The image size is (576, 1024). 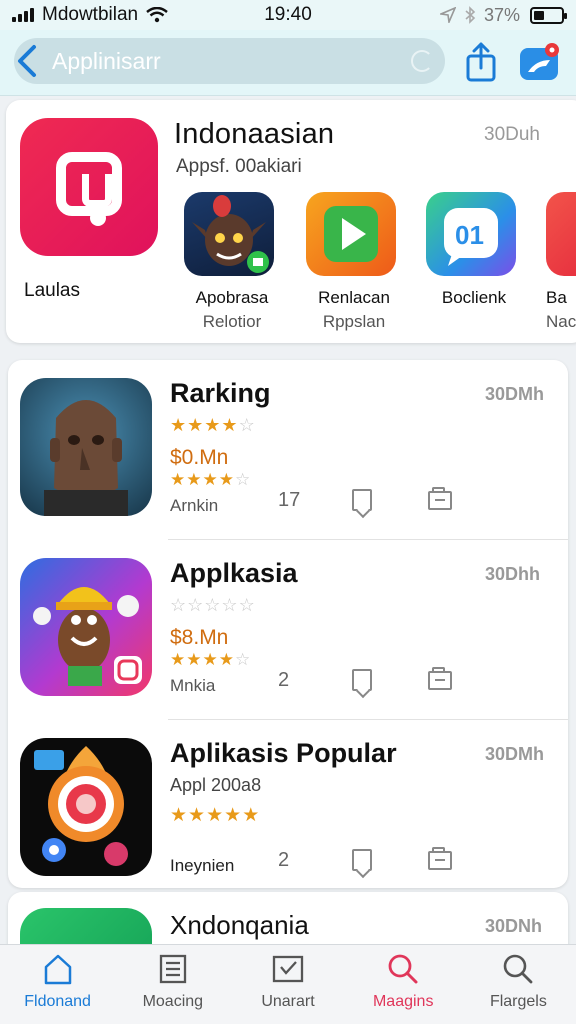 I want to click on comment-count: 17, so click(x=289, y=499).